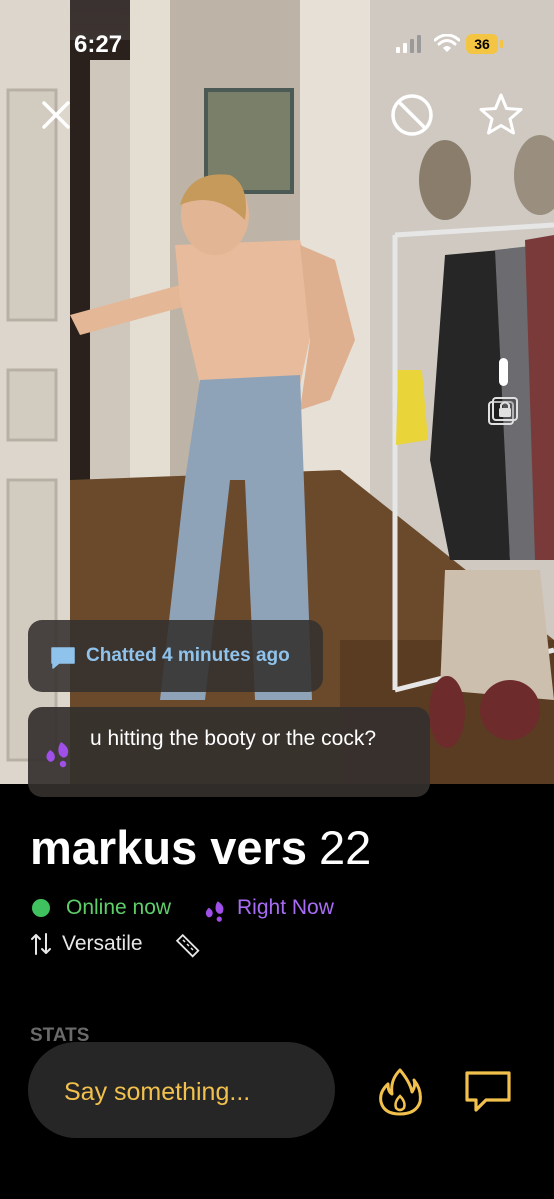 This screenshot has height=1199, width=554. What do you see at coordinates (229, 752) in the screenshot?
I see `last-message-card: u hitting the booty or the cock?` at bounding box center [229, 752].